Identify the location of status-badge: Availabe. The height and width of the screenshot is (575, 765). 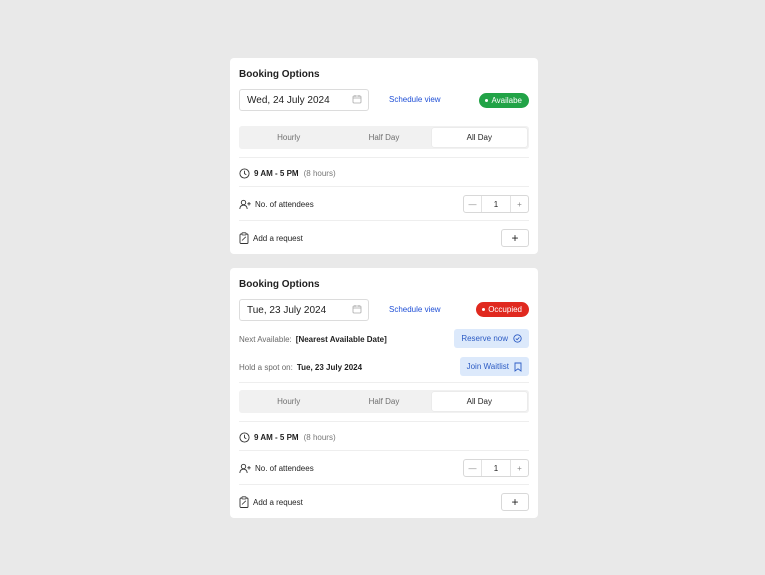
(504, 100).